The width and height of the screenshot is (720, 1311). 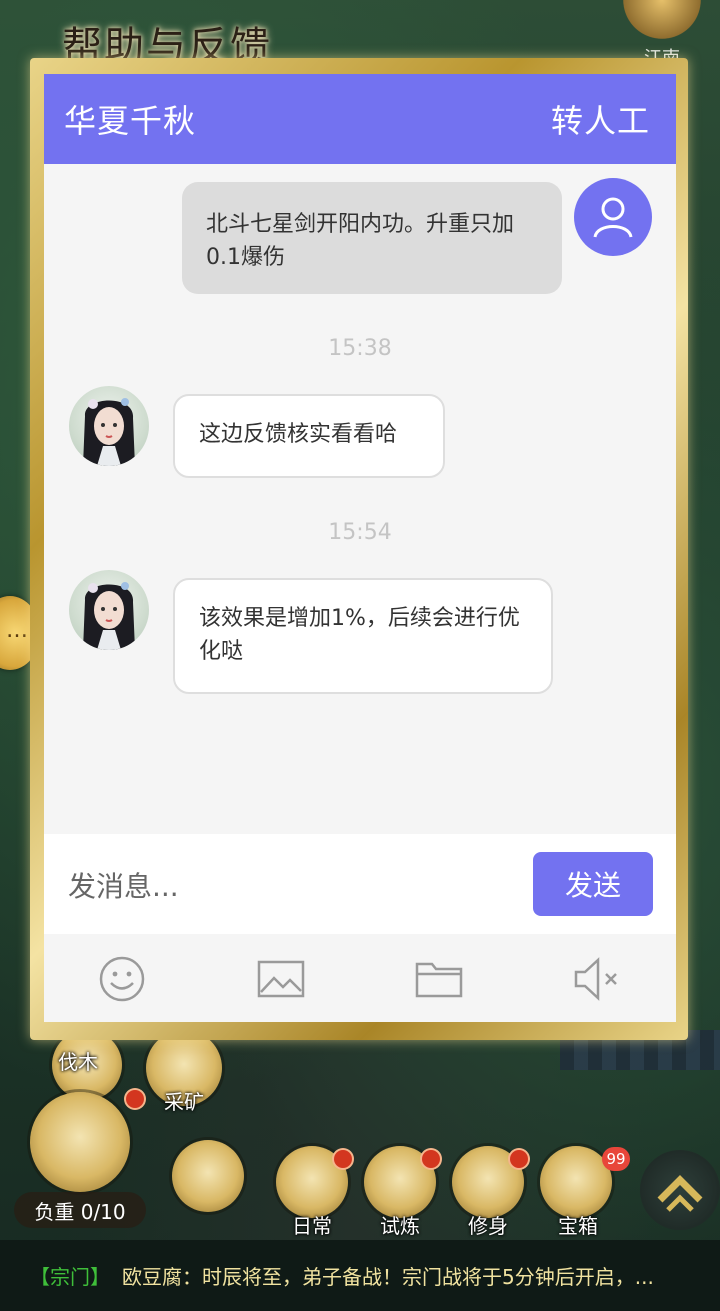 I want to click on attachment-toolbar, so click(x=360, y=978).